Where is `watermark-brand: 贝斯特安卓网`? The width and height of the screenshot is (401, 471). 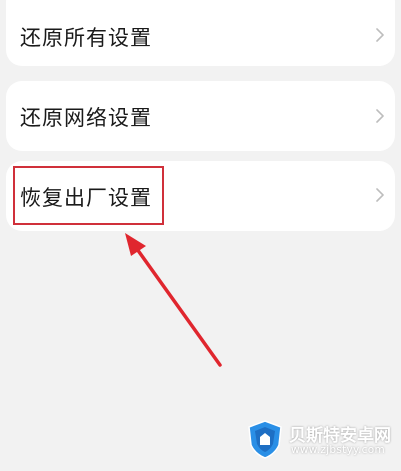 watermark-brand: 贝斯特安卓网 is located at coordinates (340, 436).